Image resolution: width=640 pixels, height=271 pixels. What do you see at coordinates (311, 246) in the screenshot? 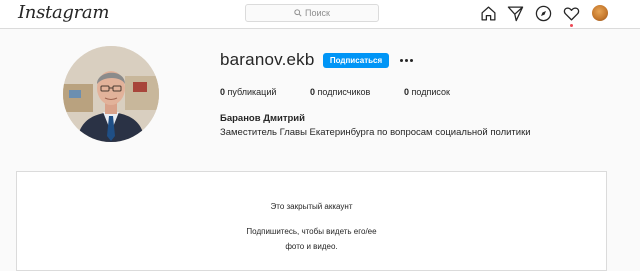
I see `private-message-line: фото и видео.` at bounding box center [311, 246].